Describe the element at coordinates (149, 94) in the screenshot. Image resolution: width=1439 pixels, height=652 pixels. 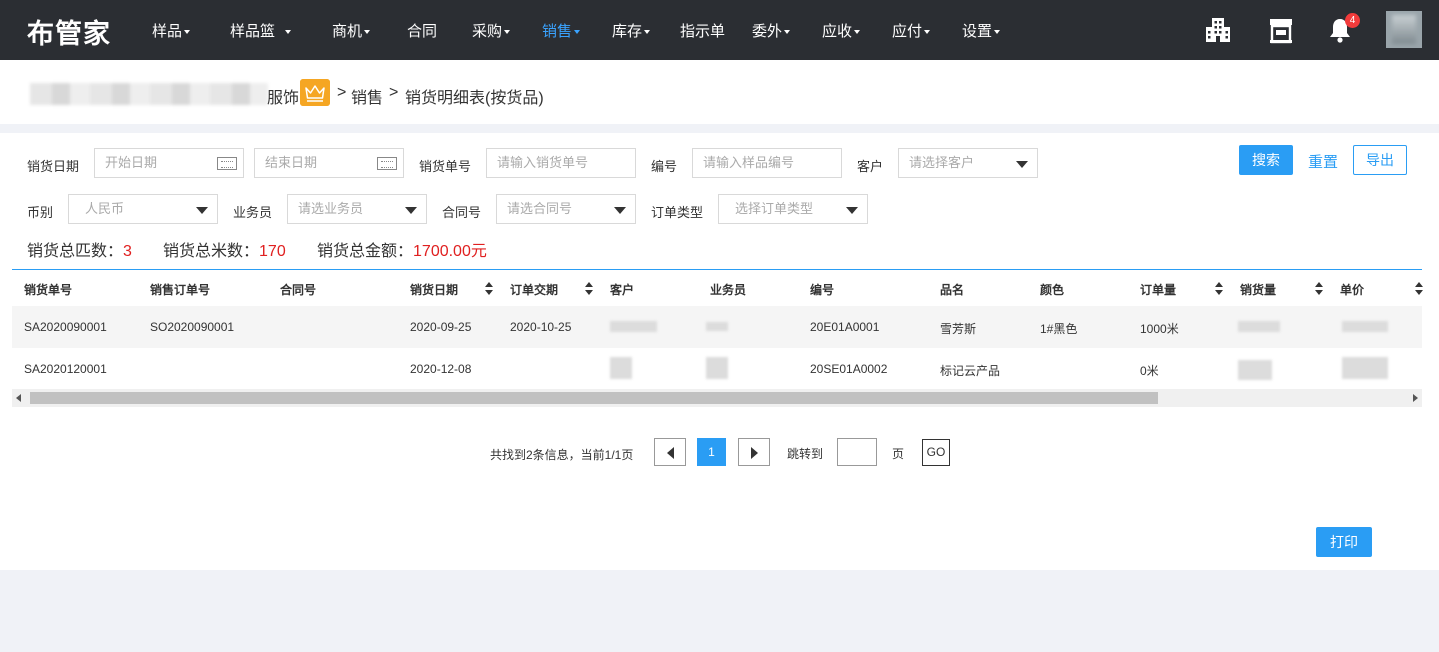
I see `company-name-redacted` at that location.